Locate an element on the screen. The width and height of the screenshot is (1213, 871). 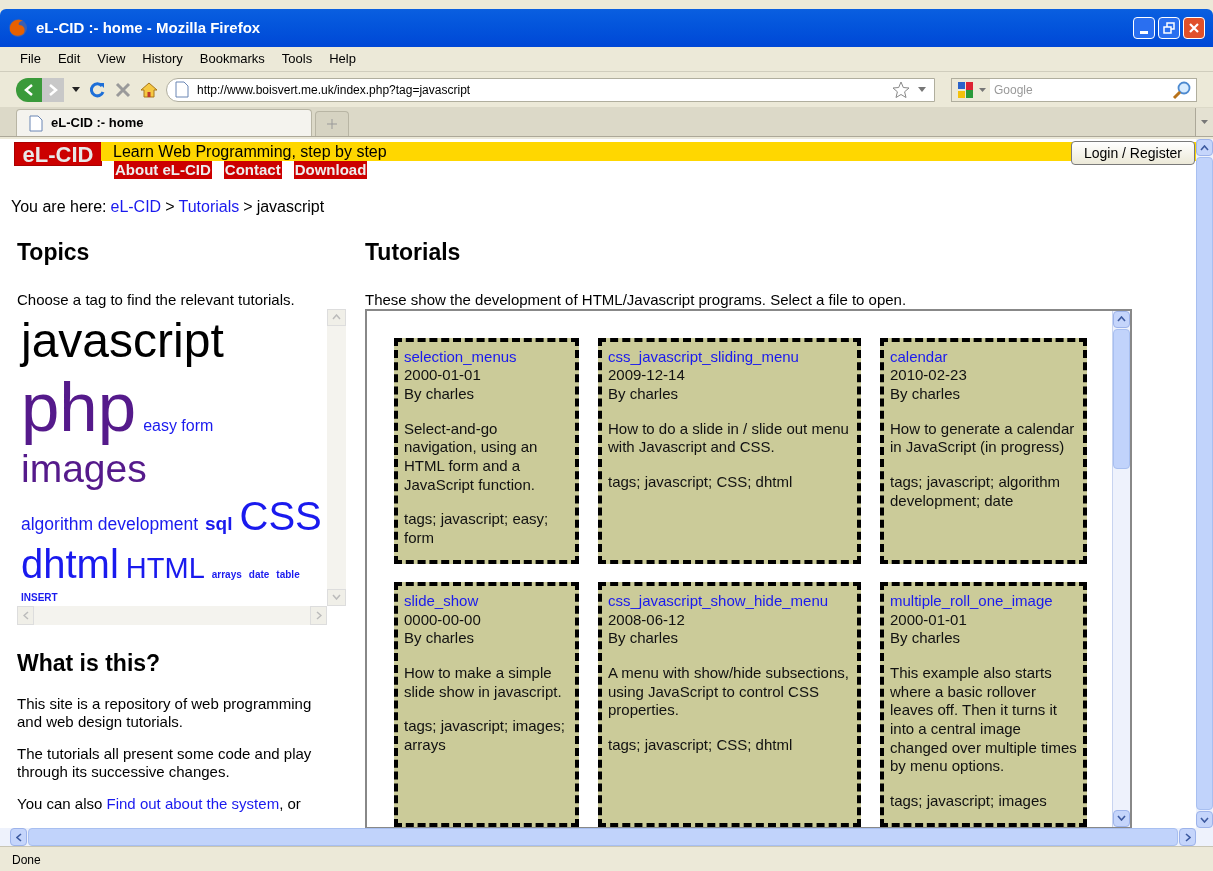
close-icon is located at coordinates (1194, 28).